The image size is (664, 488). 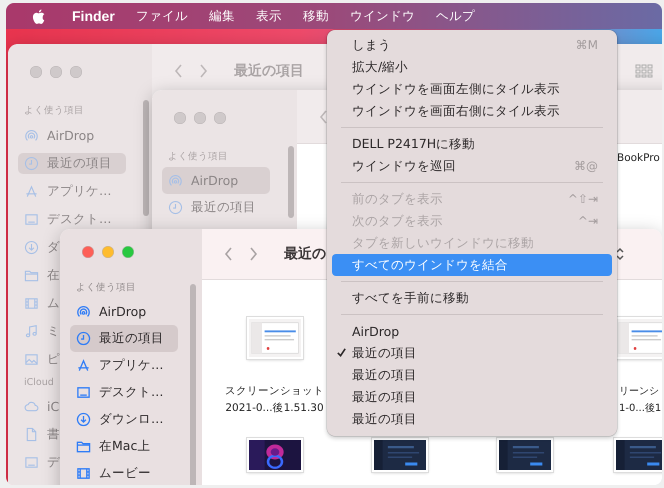 What do you see at coordinates (269, 71) in the screenshot?
I see `window-title: 最近の項目` at bounding box center [269, 71].